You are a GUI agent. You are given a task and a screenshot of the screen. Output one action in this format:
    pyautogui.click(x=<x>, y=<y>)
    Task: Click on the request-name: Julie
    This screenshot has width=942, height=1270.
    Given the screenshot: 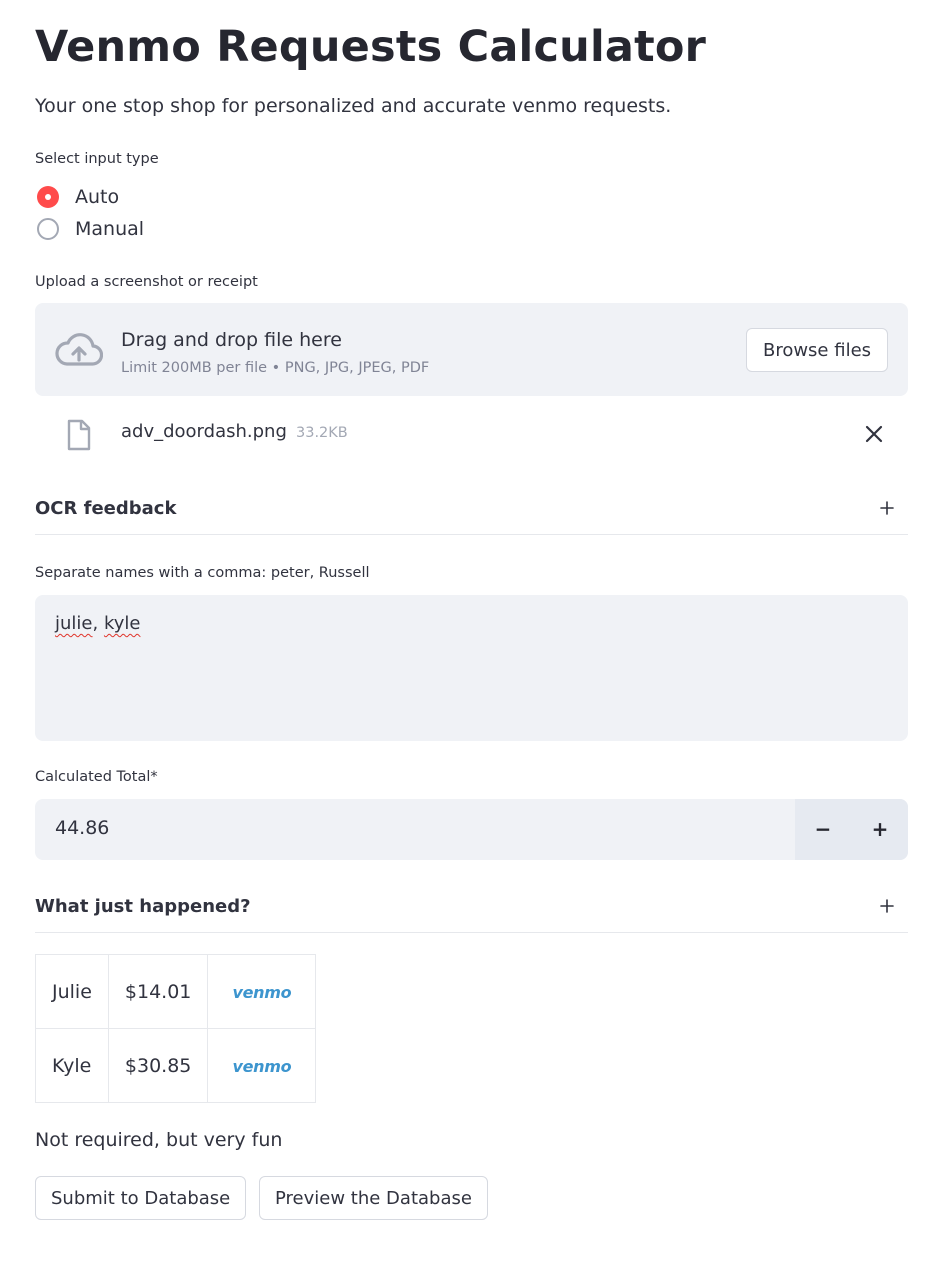 What is the action you would take?
    pyautogui.click(x=72, y=991)
    